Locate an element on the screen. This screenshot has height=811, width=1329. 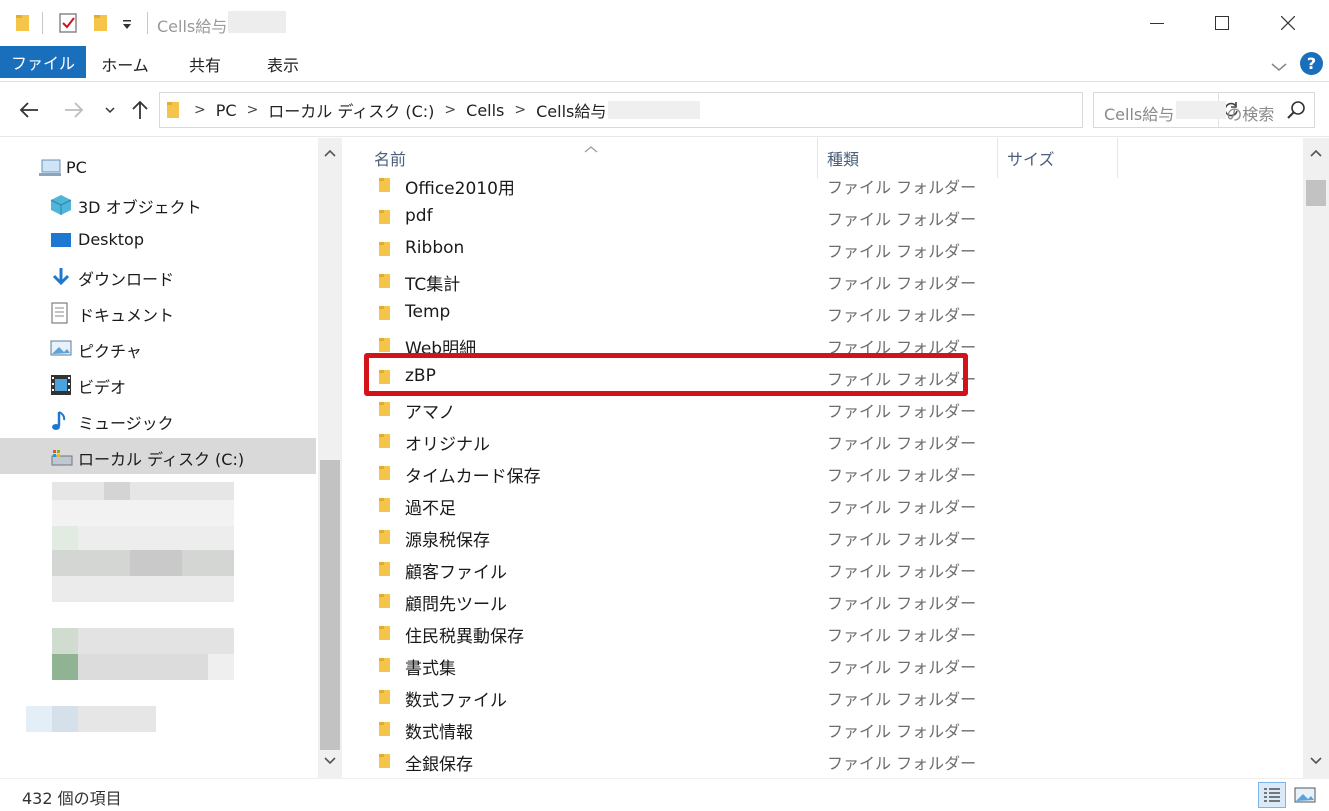
file-row: 過不足 ファイル フォルダー is located at coordinates (823, 504).